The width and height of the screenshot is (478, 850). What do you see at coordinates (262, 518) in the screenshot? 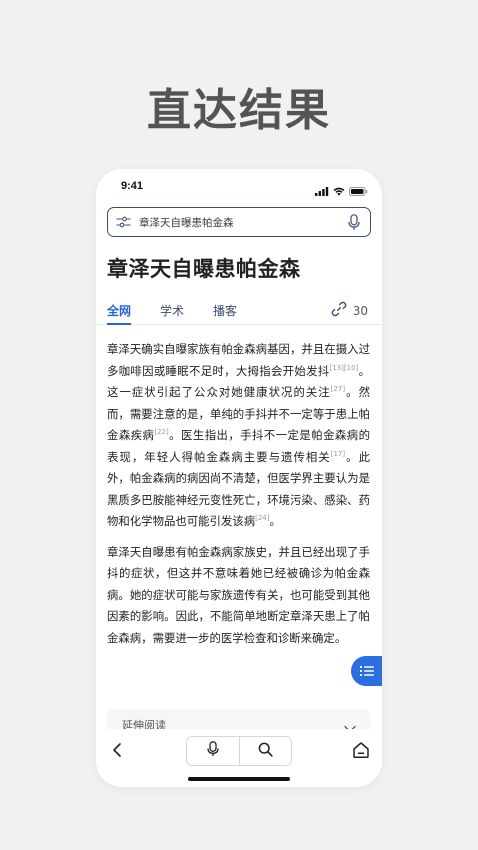
I see `citation-ref: [24]` at bounding box center [262, 518].